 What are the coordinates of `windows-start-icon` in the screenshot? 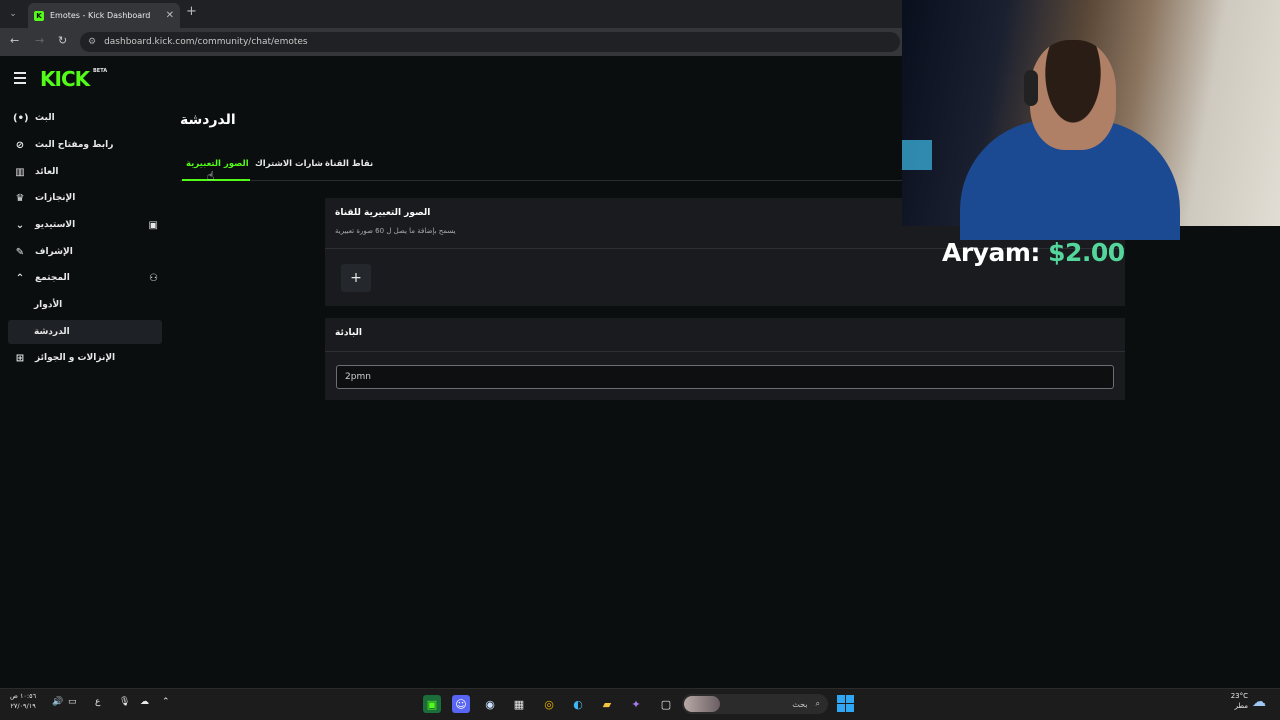 It's located at (845, 703).